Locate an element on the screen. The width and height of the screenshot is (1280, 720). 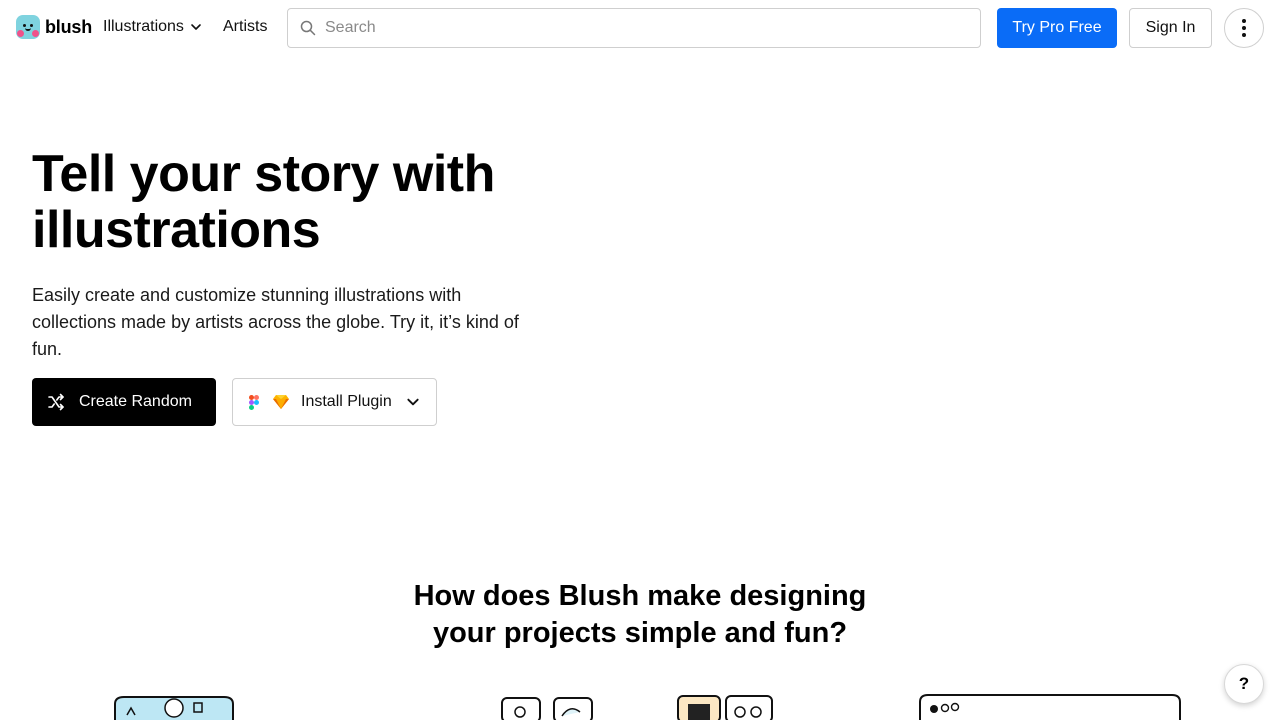
more-menu-button is located at coordinates (1244, 28).